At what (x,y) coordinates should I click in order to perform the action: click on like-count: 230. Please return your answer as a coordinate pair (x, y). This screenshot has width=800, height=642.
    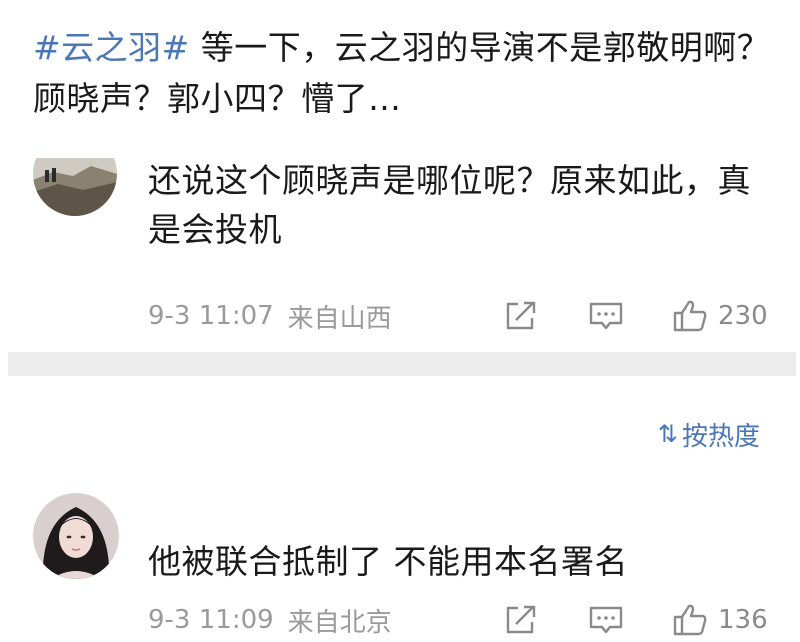
    Looking at the image, I should click on (743, 316).